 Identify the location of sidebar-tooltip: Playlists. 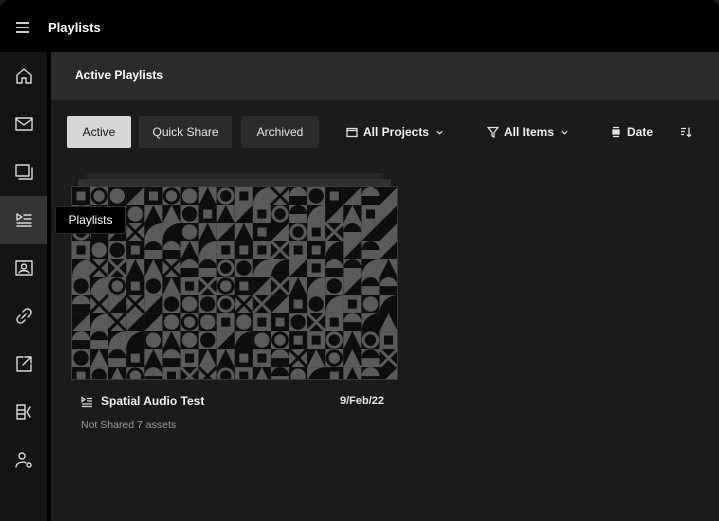
(90, 220).